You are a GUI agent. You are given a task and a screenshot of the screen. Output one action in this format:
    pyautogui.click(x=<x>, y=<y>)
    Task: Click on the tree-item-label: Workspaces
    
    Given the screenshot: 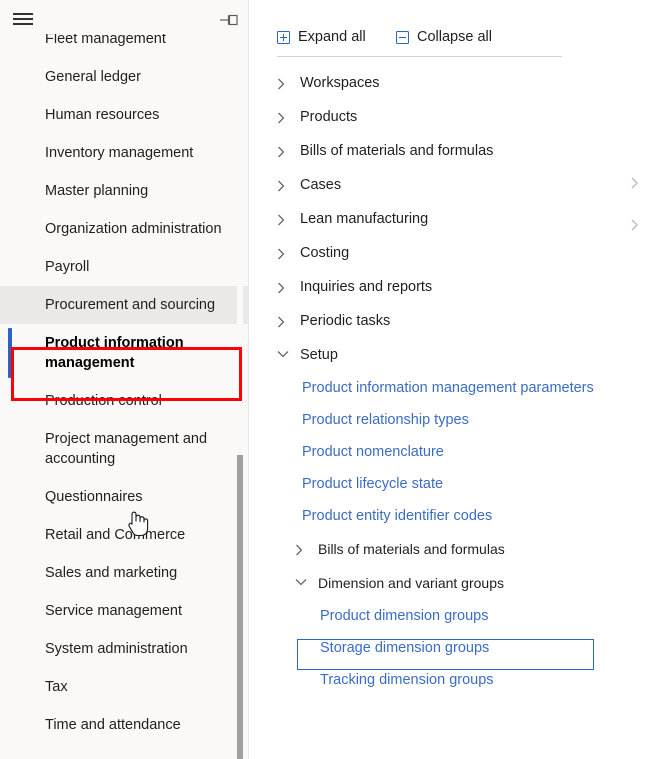 What is the action you would take?
    pyautogui.click(x=340, y=83)
    